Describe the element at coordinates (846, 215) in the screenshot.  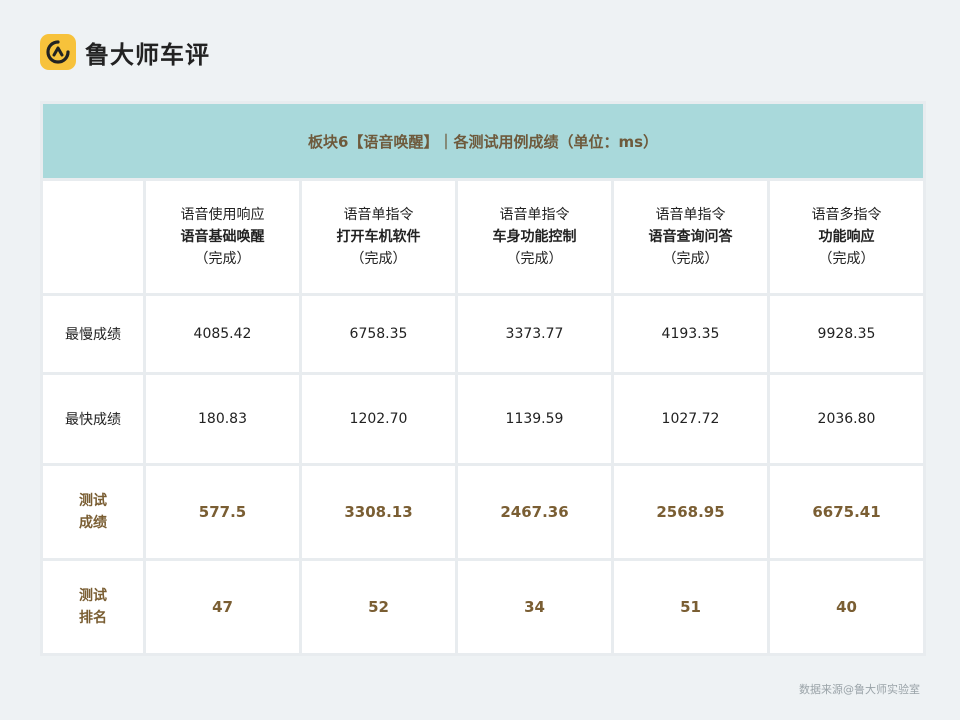
I see `column-header-line1: 语音多指令` at that location.